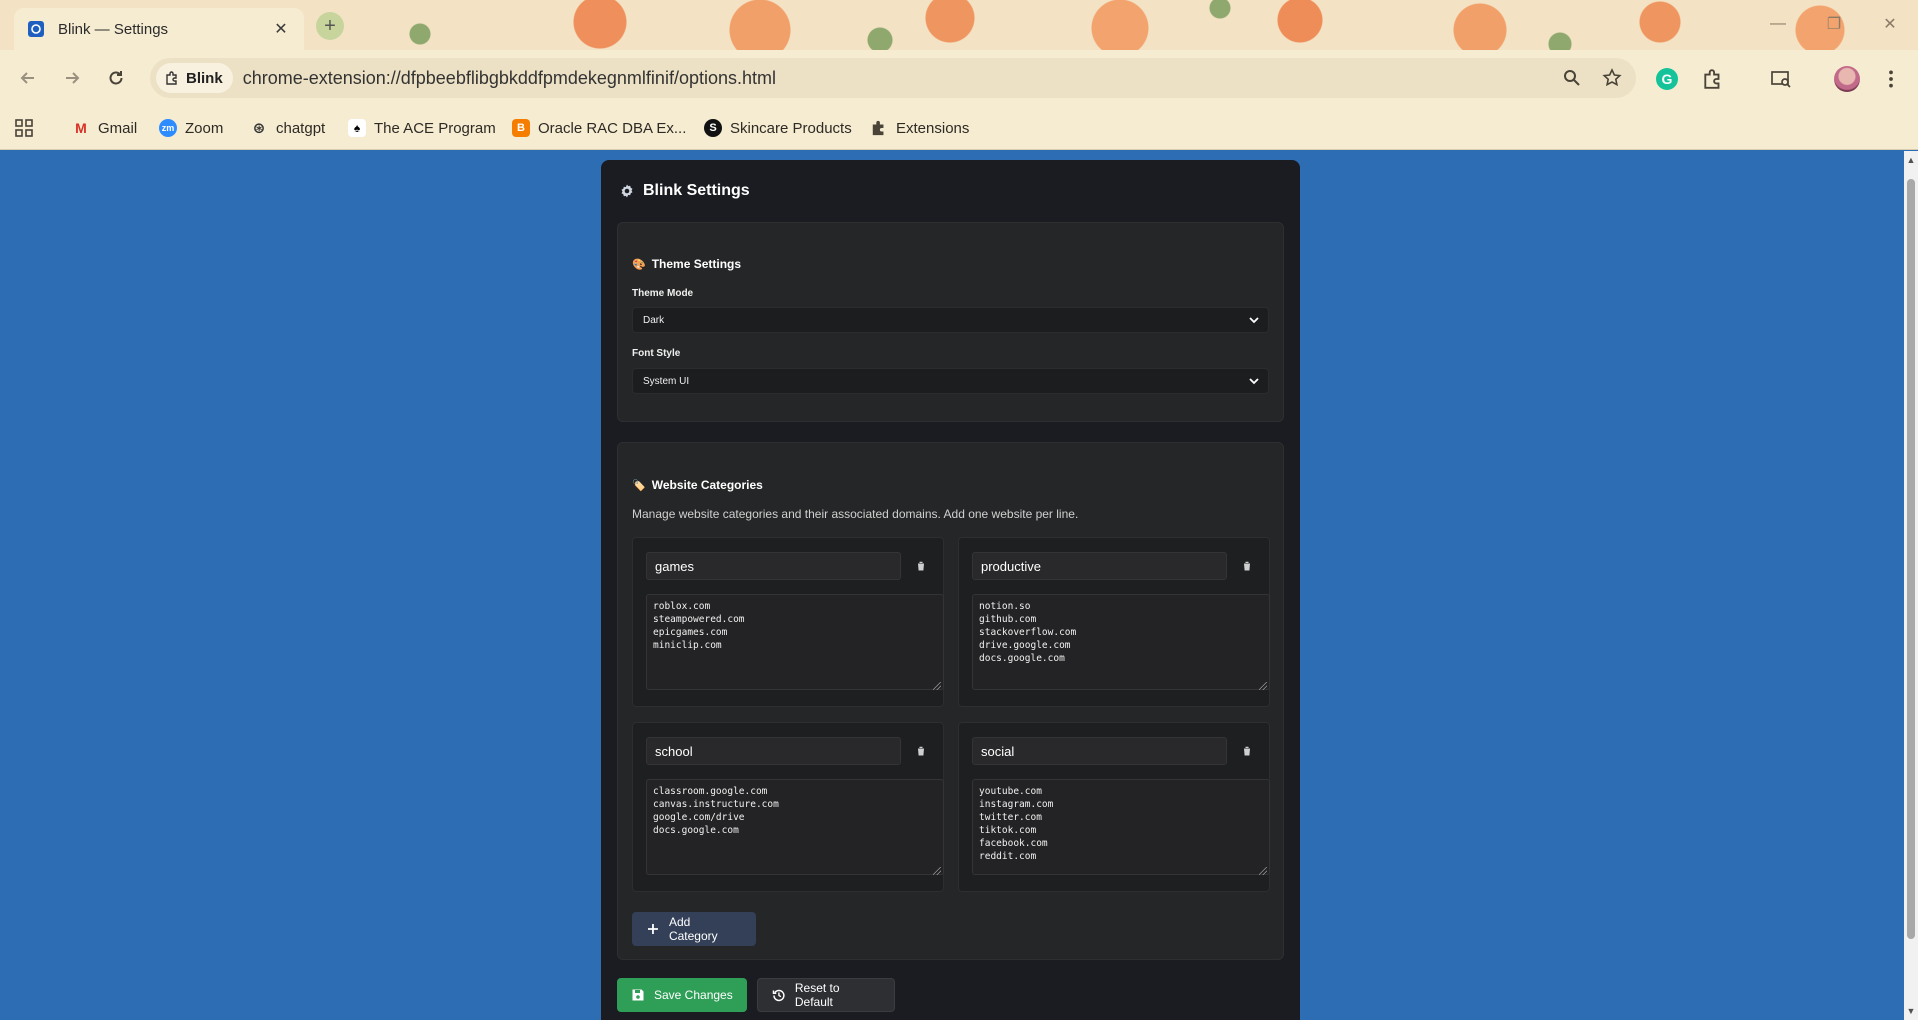 Image resolution: width=1918 pixels, height=1020 pixels. I want to click on skincare-icon: S, so click(713, 128).